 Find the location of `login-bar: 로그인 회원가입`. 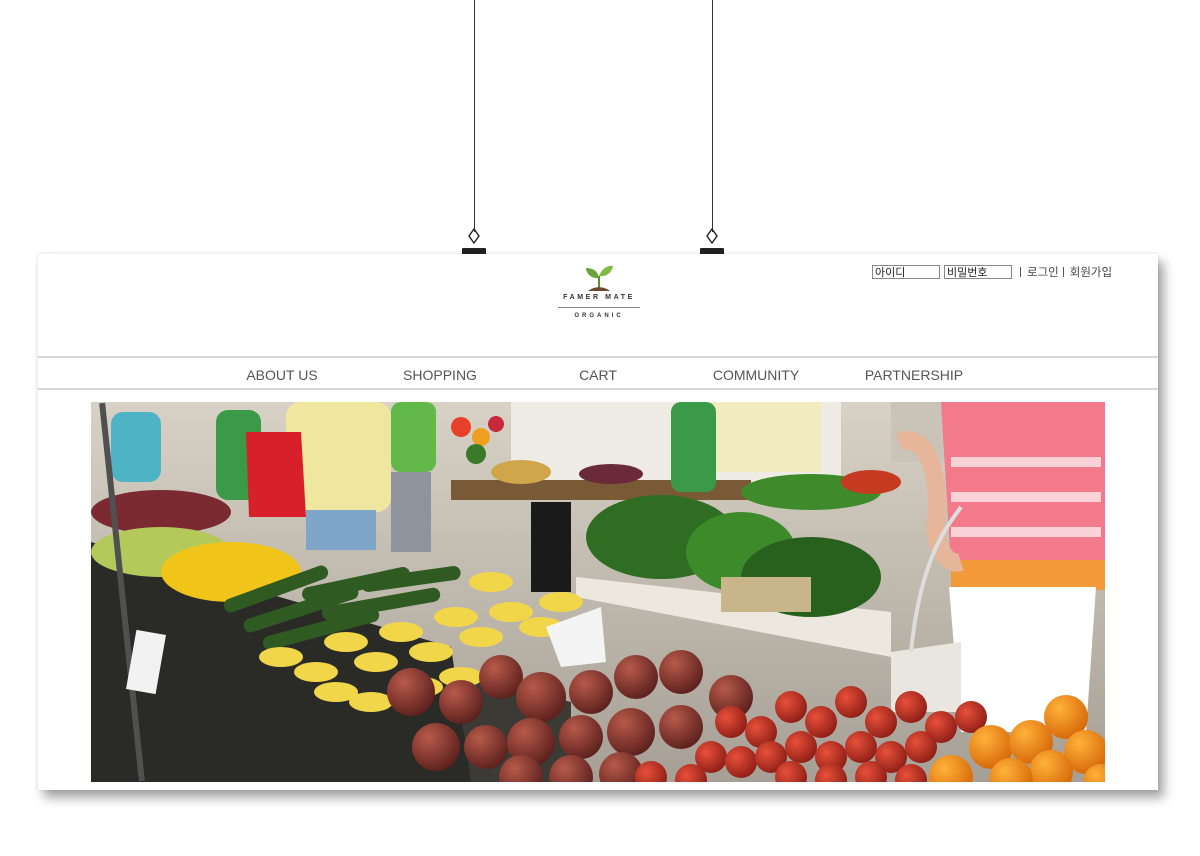

login-bar: 로그인 회원가입 is located at coordinates (992, 272).